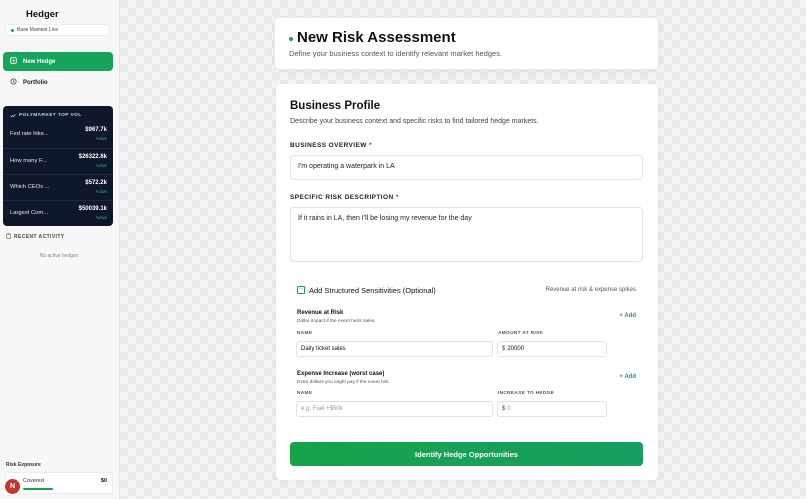  What do you see at coordinates (344, 197) in the screenshot?
I see `risk-description-label: SPECIFIC RISK DESCRIPTION *` at bounding box center [344, 197].